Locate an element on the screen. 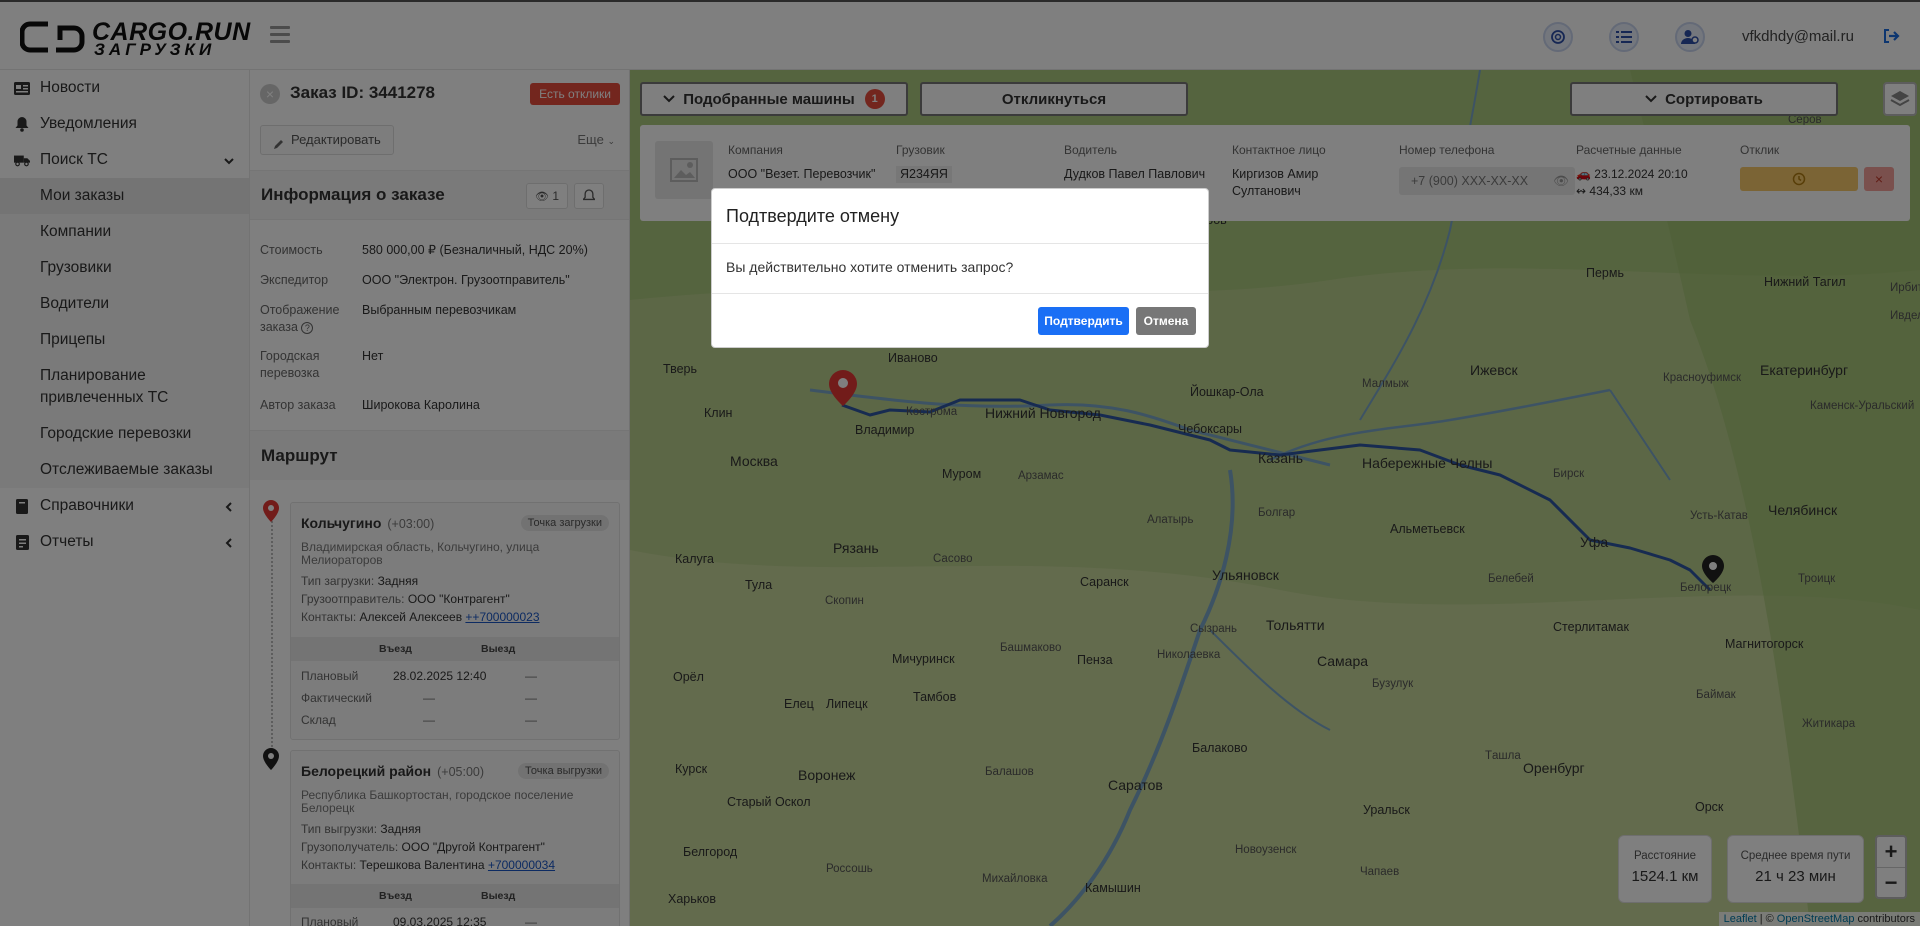 The image size is (1920, 926). dialog-message: Вы действительно хотите отменить запрос? is located at coordinates (870, 267).